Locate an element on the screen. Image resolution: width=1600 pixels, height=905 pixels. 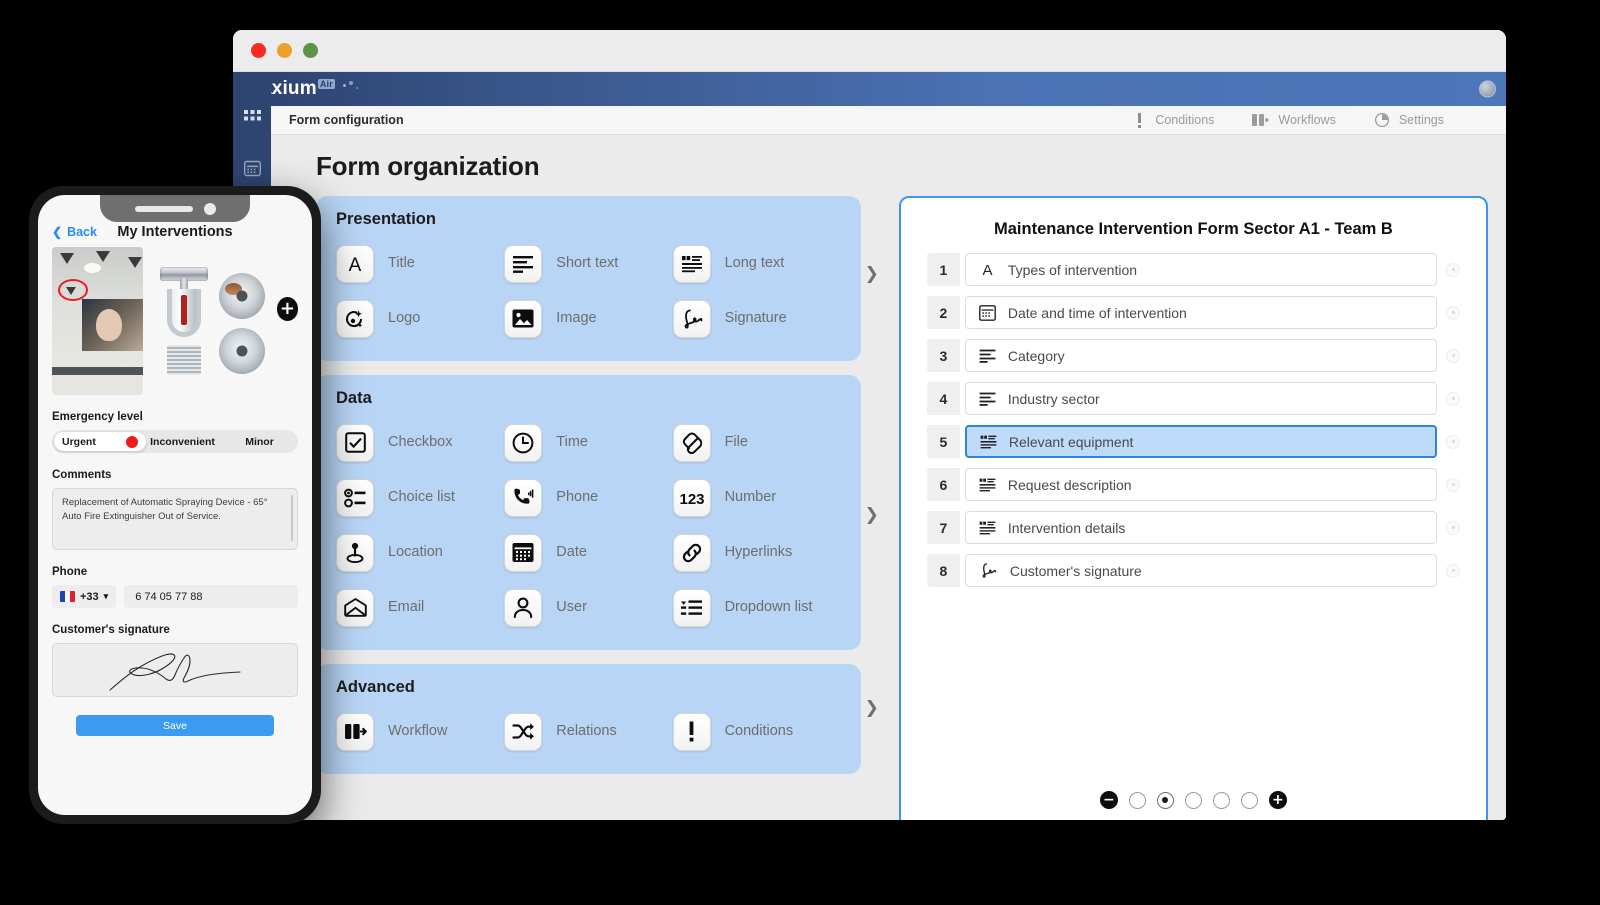
remove-page-button: − is located at coordinates (1108, 800).